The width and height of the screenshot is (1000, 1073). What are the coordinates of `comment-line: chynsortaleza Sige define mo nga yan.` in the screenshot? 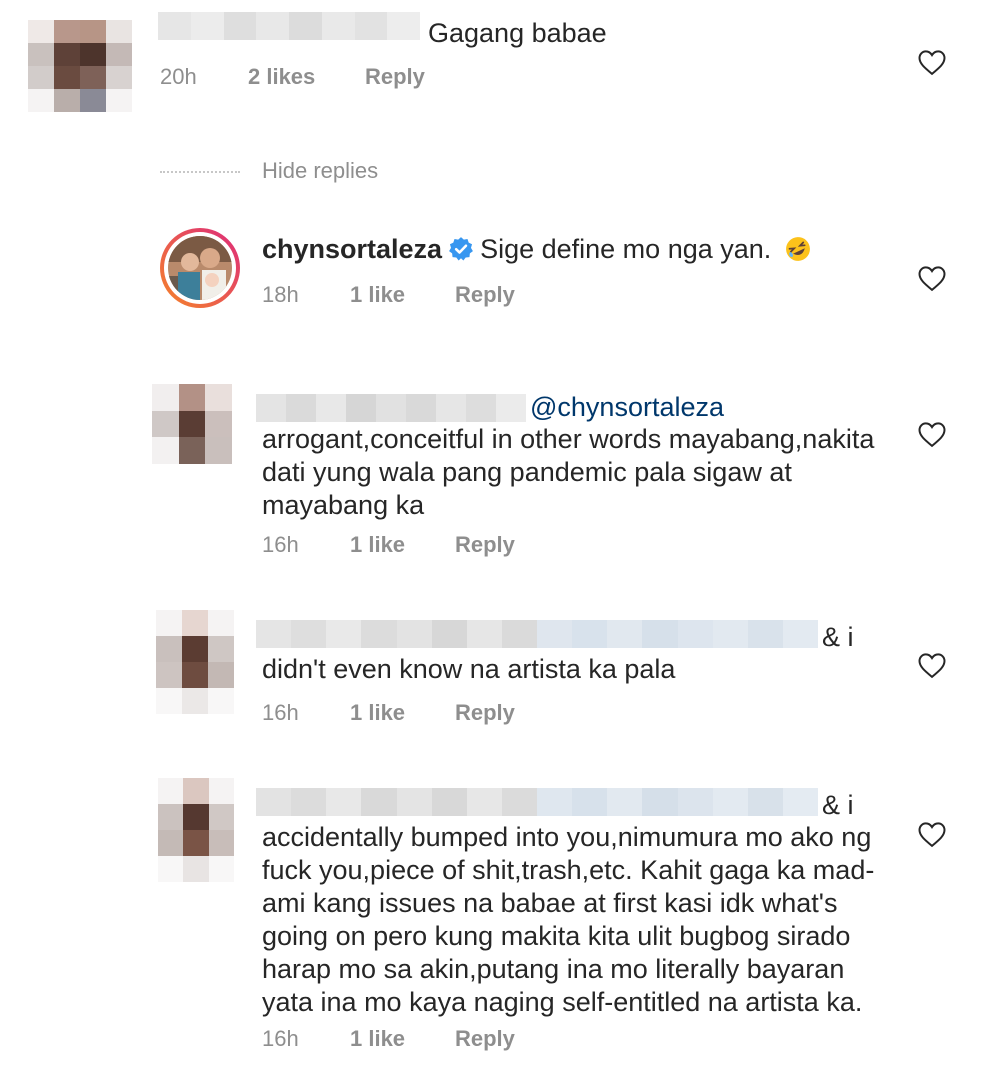 It's located at (536, 249).